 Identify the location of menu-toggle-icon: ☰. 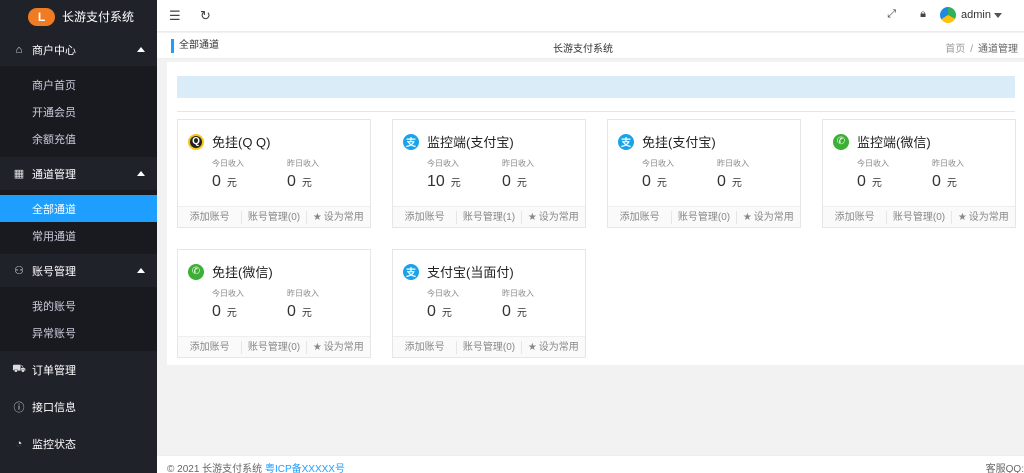
(175, 16).